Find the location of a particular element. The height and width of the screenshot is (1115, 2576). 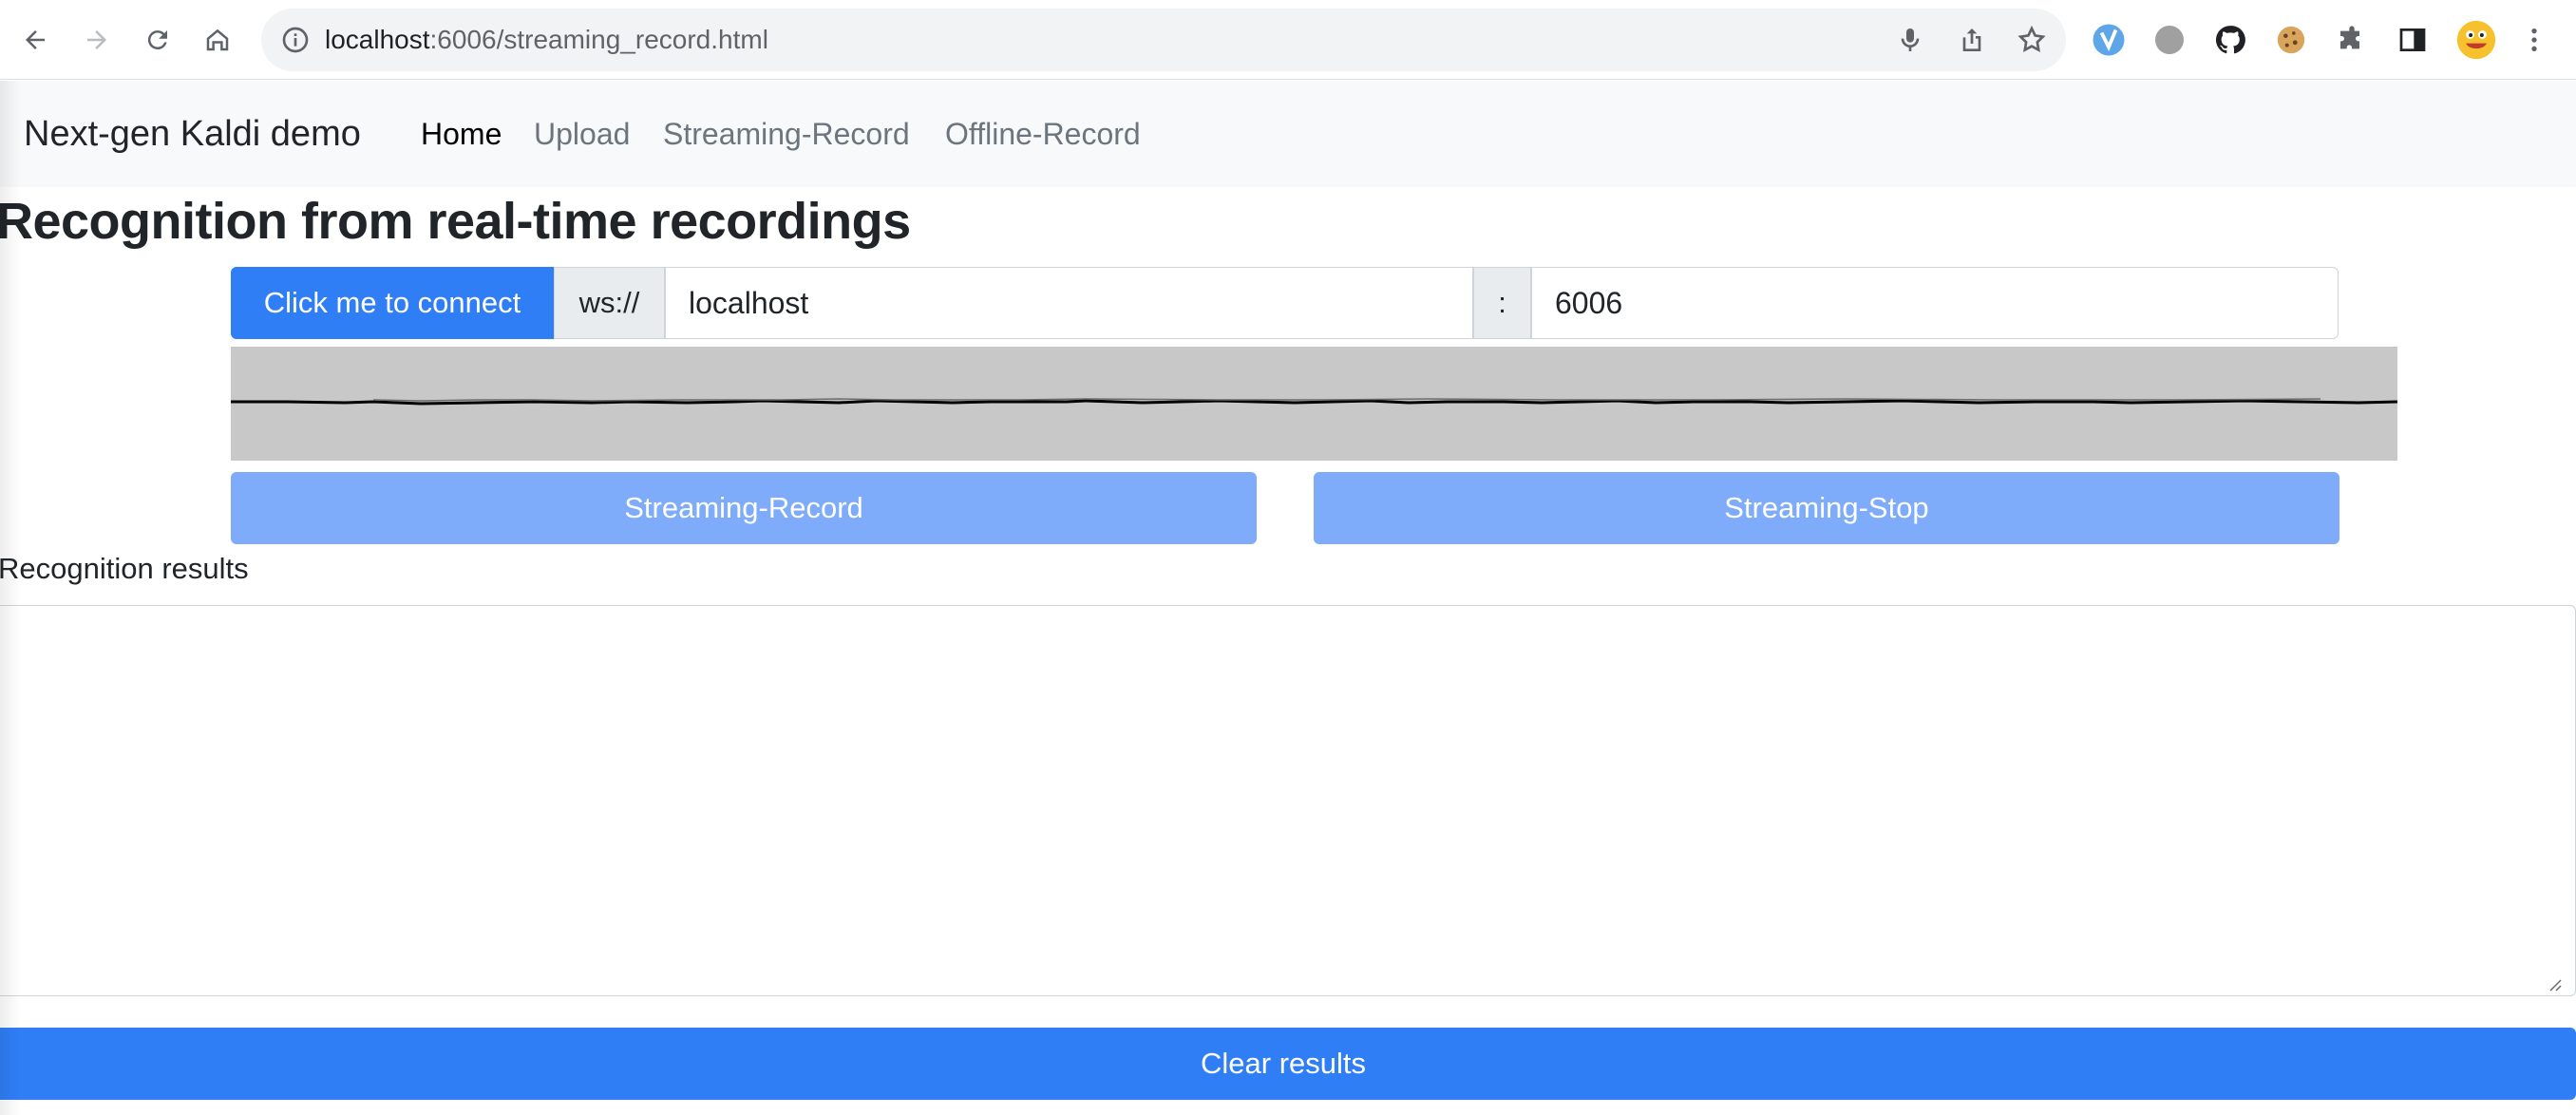

home-icon is located at coordinates (217, 40).